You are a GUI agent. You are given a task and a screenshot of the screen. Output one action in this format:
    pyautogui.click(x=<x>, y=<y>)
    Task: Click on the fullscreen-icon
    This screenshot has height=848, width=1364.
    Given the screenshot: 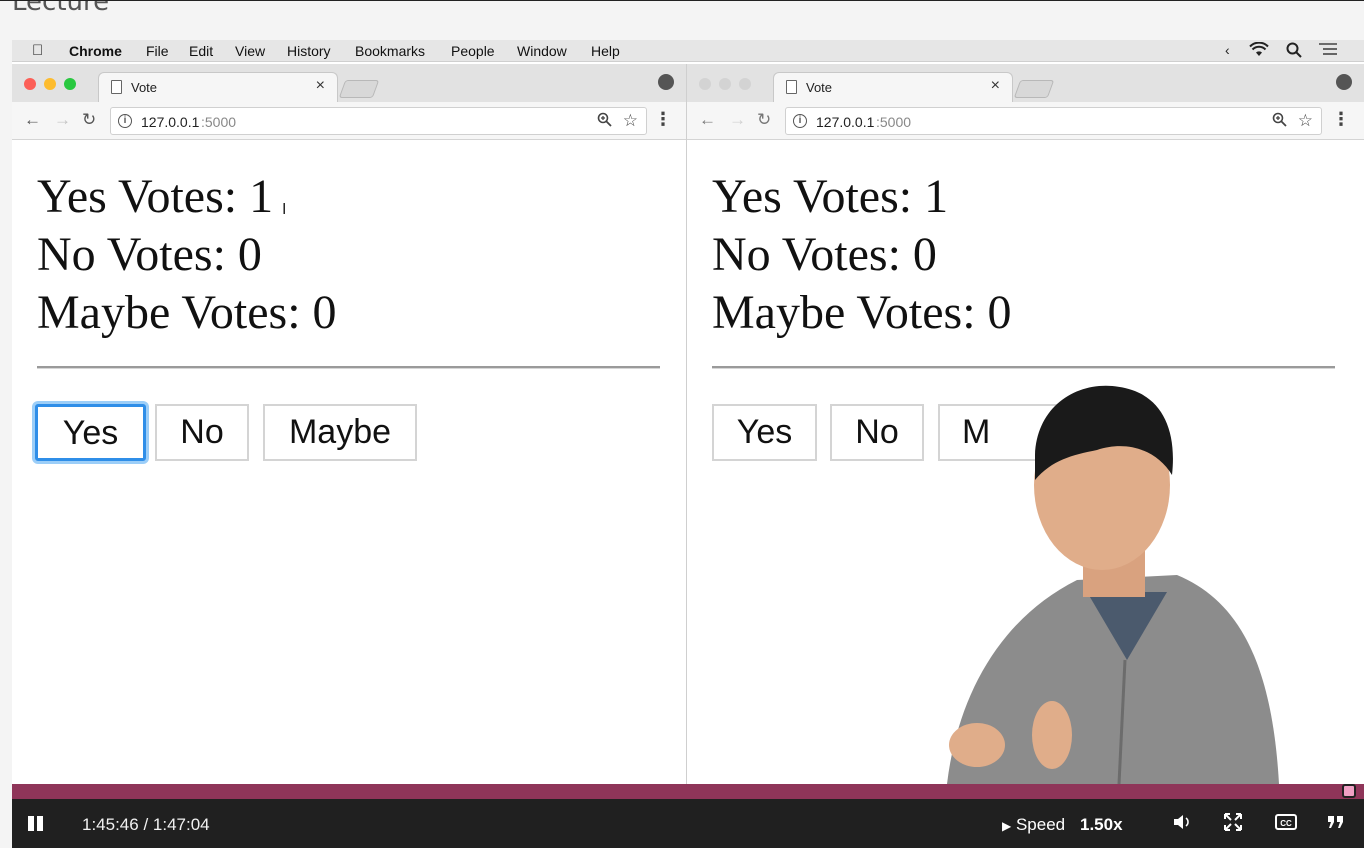 What is the action you would take?
    pyautogui.click(x=1233, y=824)
    